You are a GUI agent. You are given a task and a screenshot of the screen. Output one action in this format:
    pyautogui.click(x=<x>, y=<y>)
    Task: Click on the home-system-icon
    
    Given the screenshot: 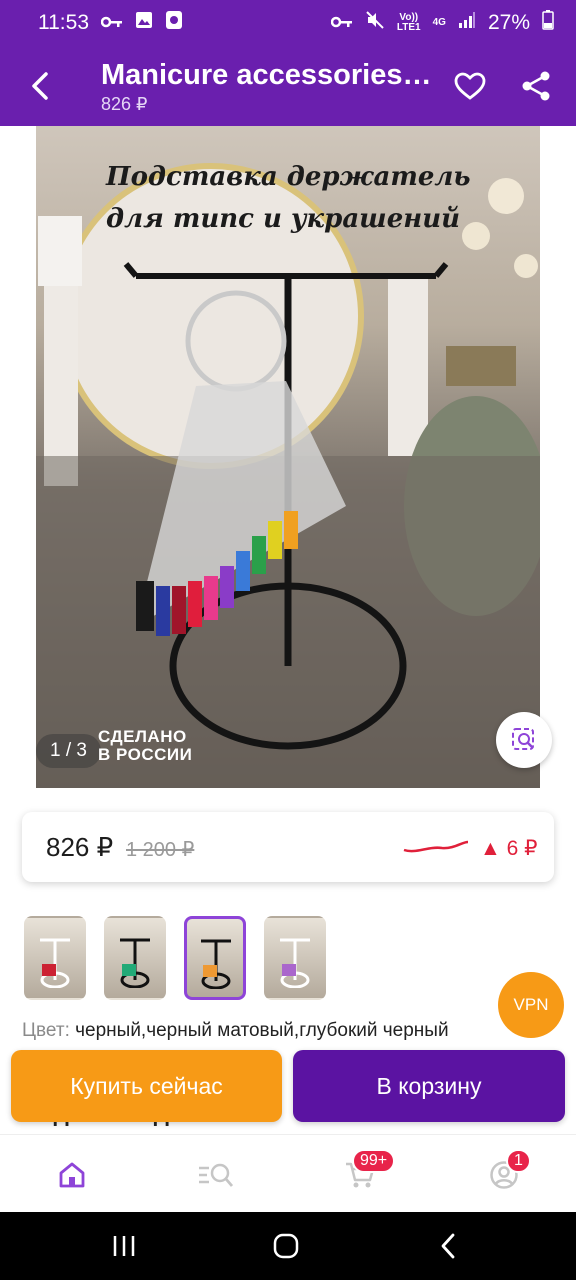 What is the action you would take?
    pyautogui.click(x=286, y=1246)
    